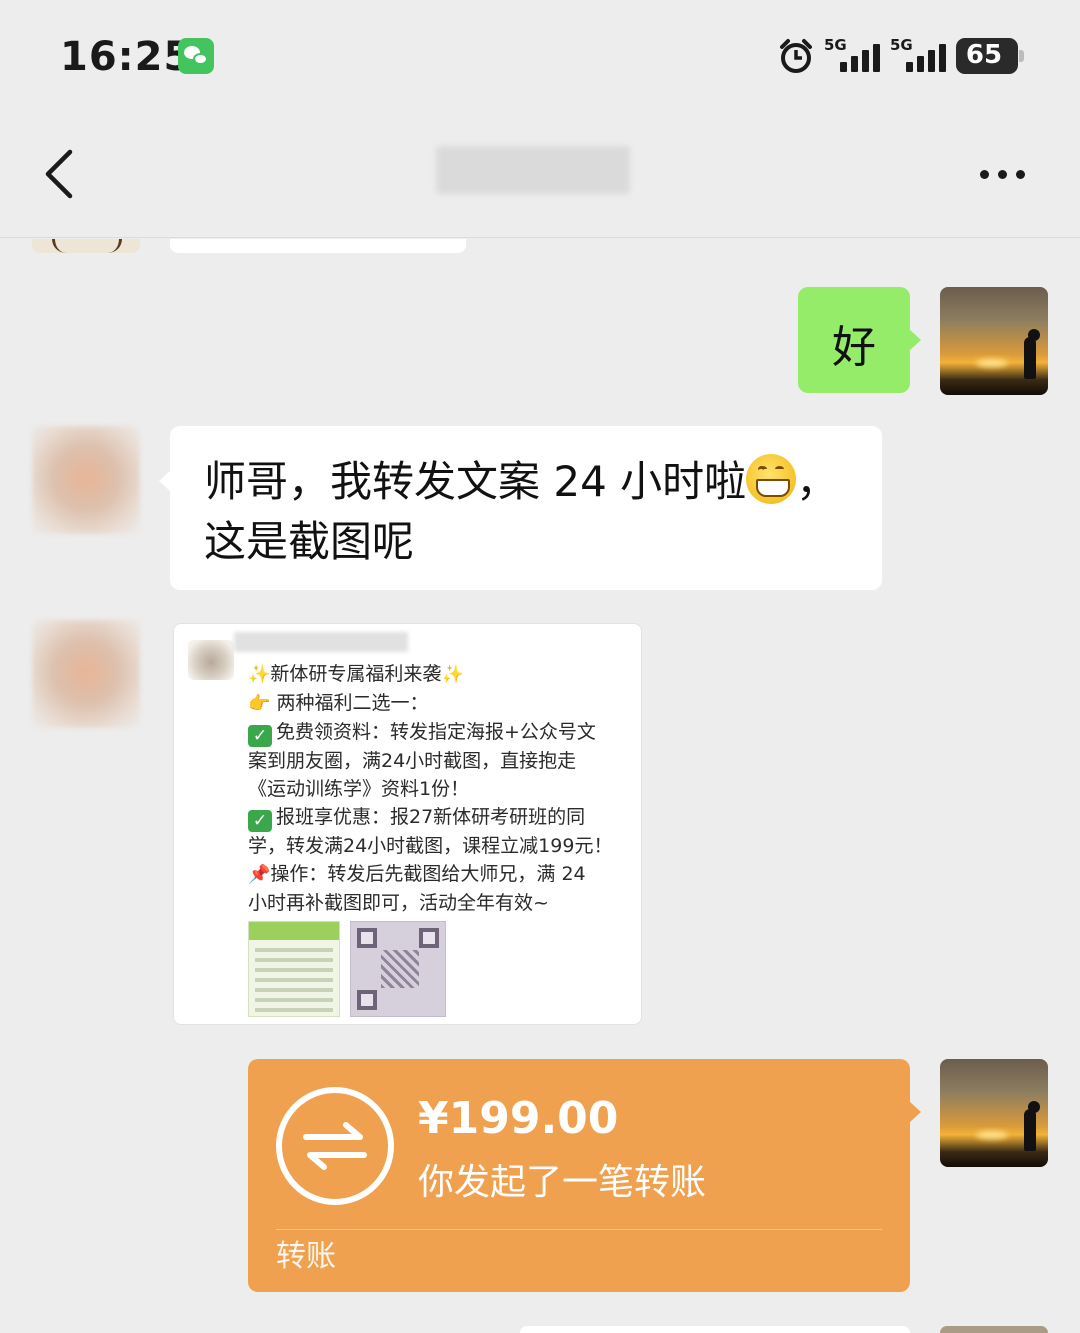  What do you see at coordinates (540, 55) in the screenshot?
I see `status-bar: 16:25 5G 5G 65` at bounding box center [540, 55].